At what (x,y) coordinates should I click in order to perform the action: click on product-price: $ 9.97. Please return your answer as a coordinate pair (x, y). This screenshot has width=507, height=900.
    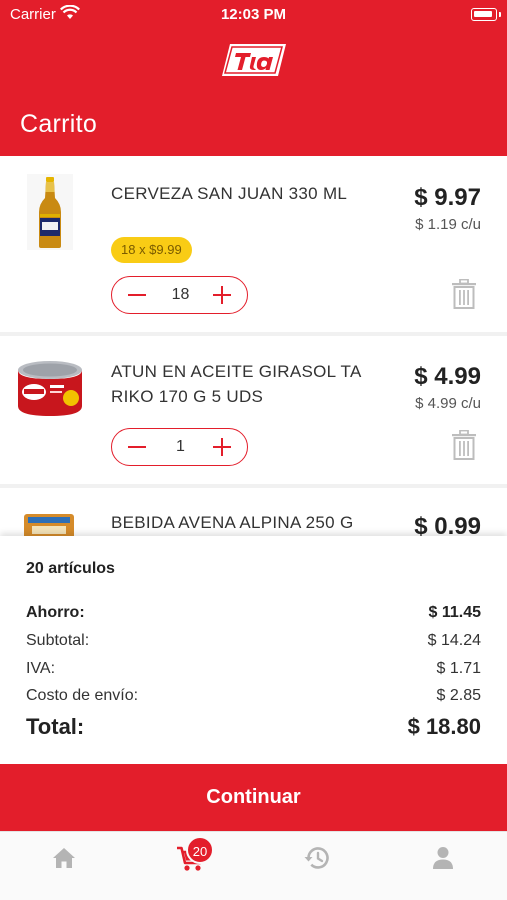
    Looking at the image, I should click on (447, 197).